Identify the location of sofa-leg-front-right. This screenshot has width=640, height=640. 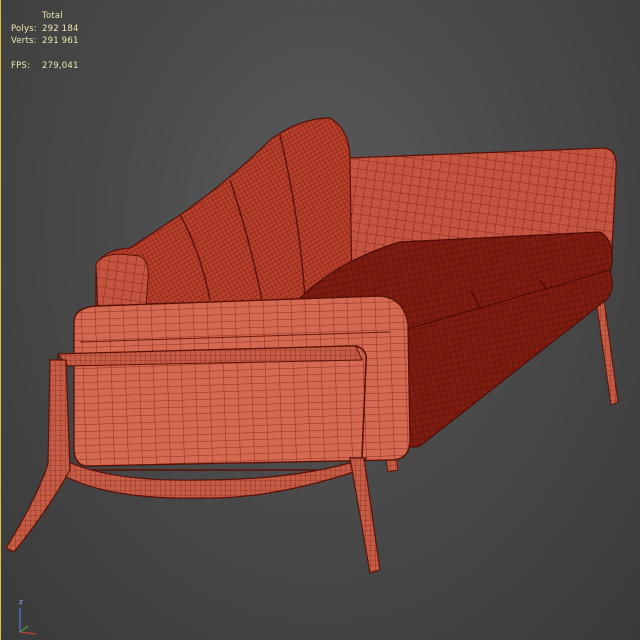
(365, 515).